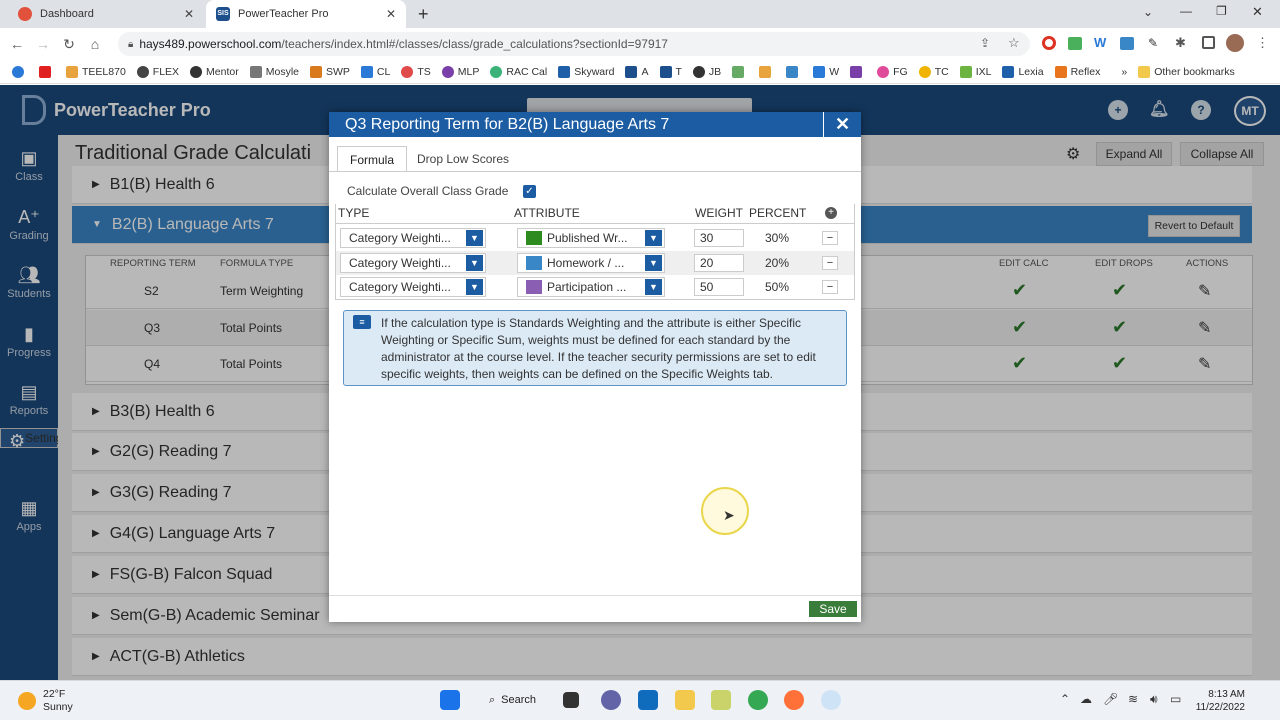 The width and height of the screenshot is (1280, 720). I want to click on profile-avatar, so click(1235, 43).